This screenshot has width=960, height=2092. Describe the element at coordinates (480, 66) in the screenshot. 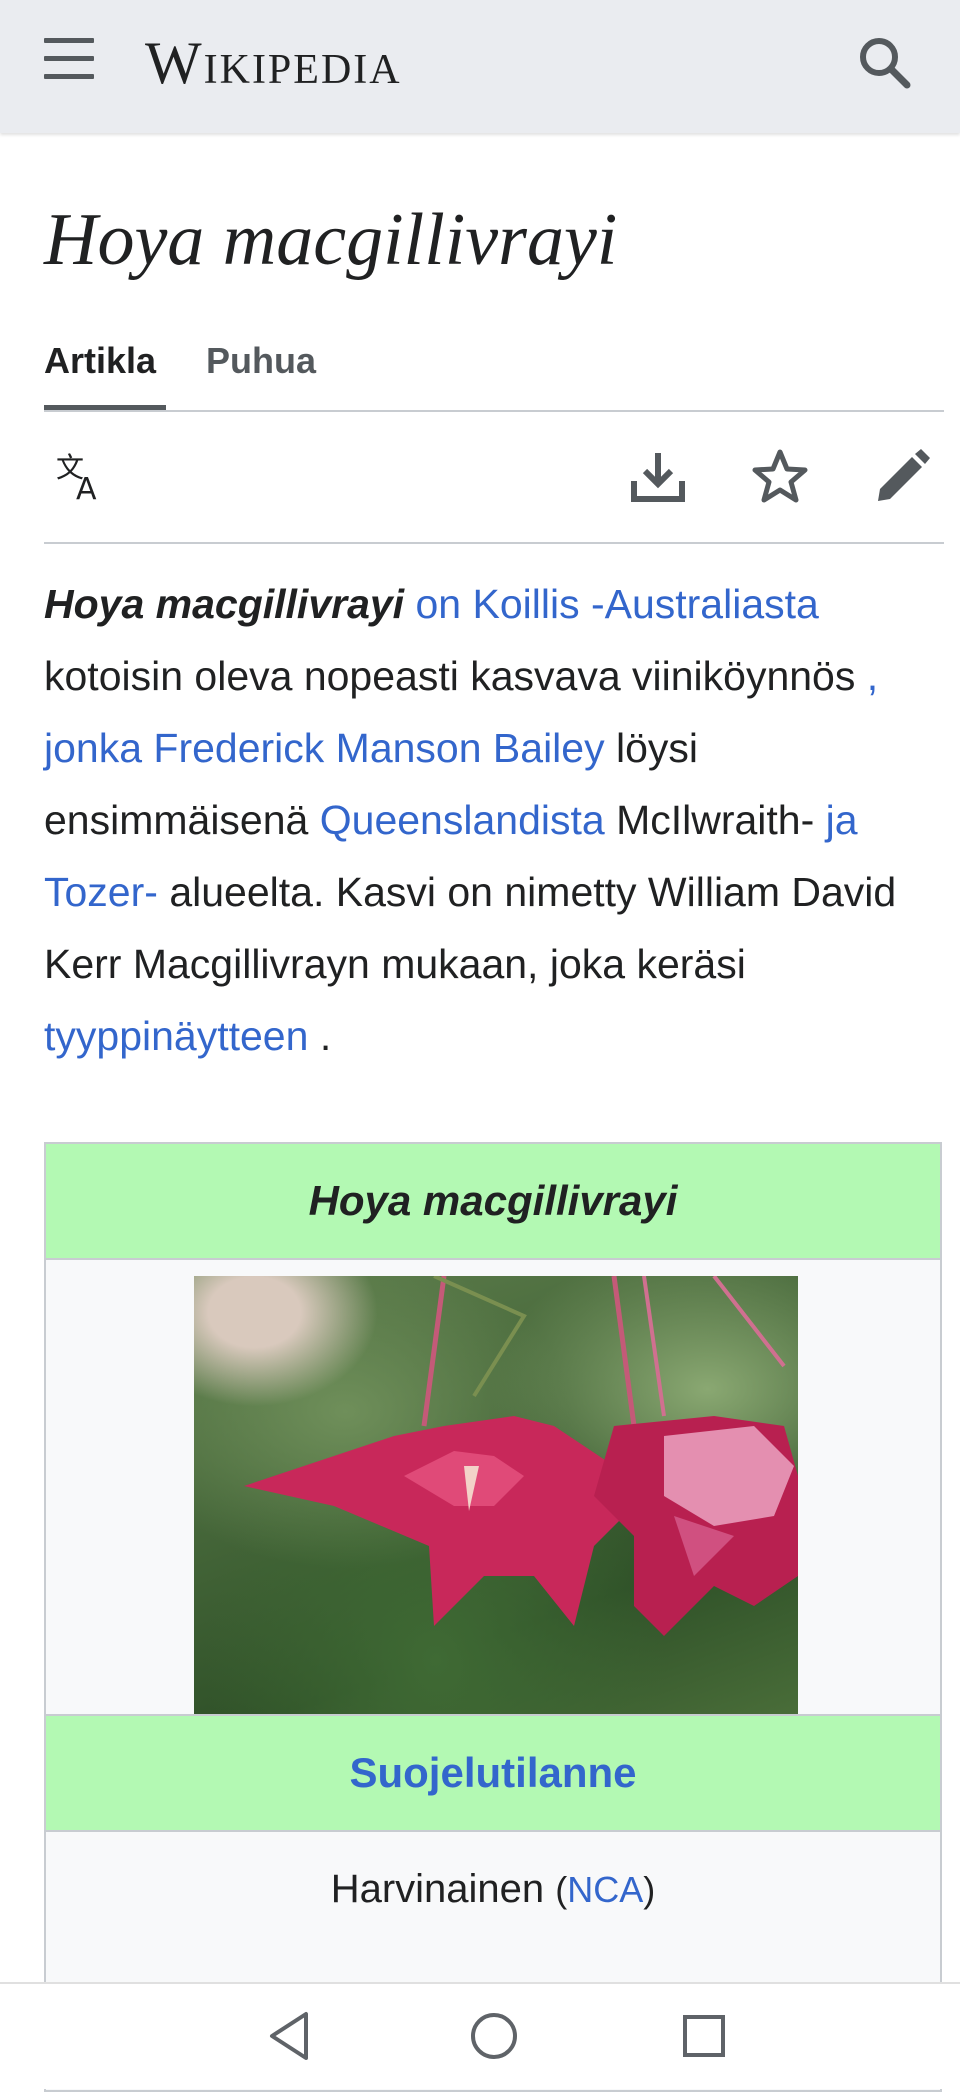

I see `top-header: Wikipedia` at that location.